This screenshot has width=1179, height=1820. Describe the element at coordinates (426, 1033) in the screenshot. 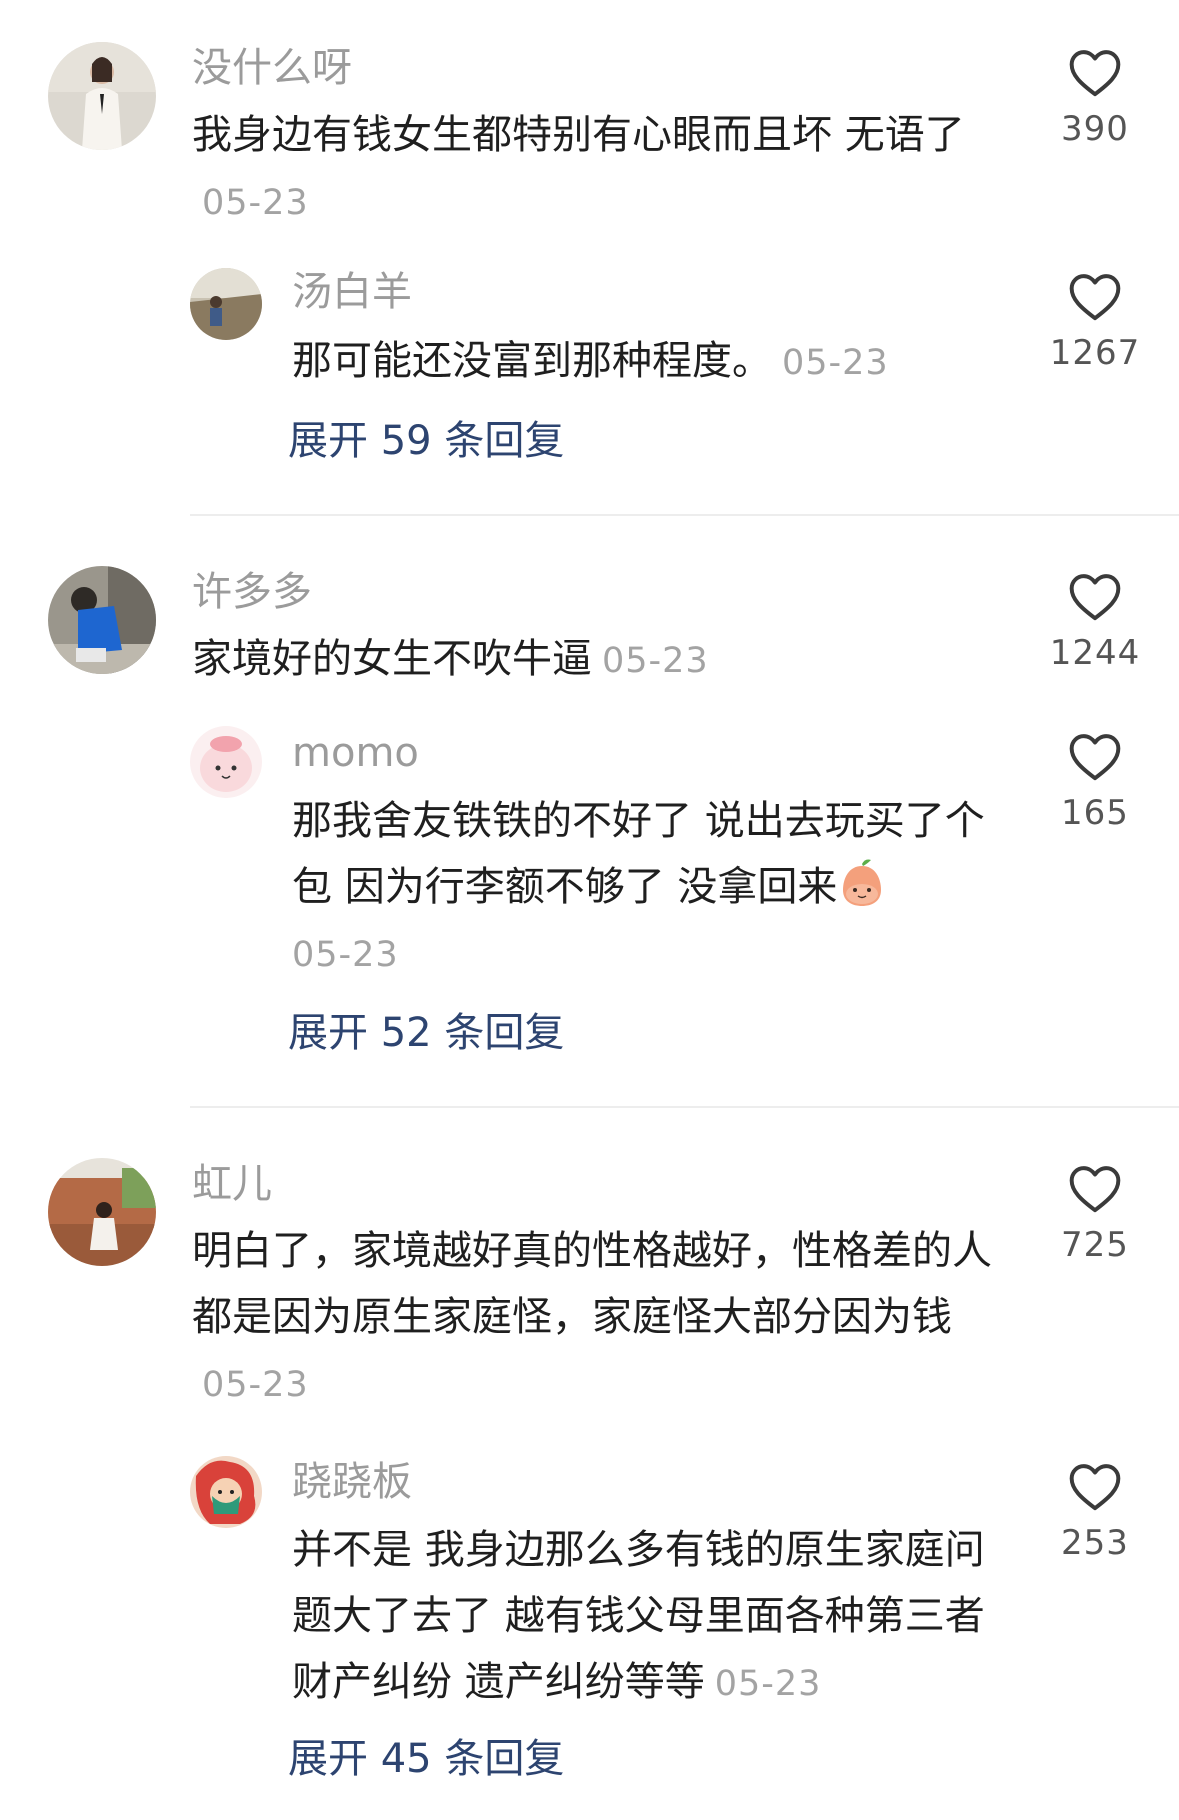

I see `expand-replies-link: 展开 52 条回复` at that location.